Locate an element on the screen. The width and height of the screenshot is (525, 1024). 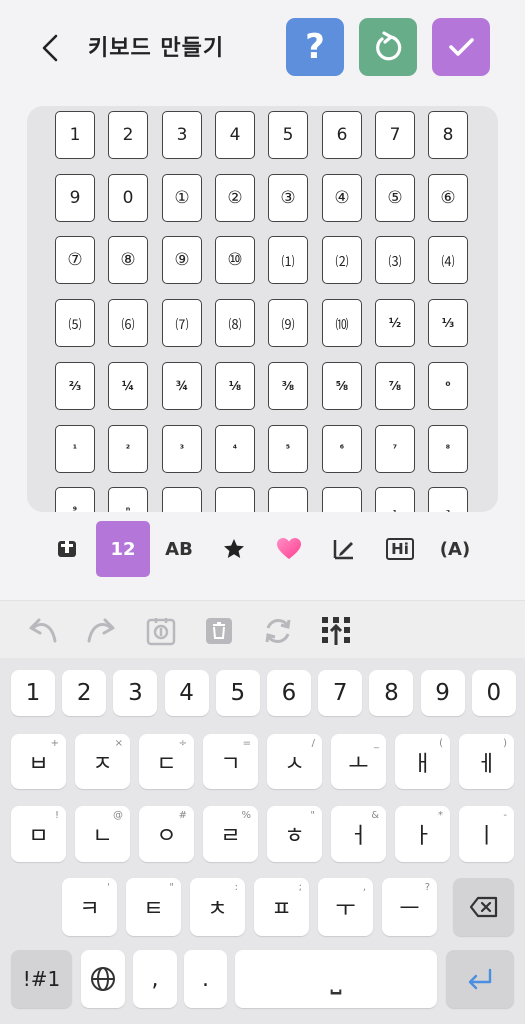
symbol-key: ² is located at coordinates (128, 449).